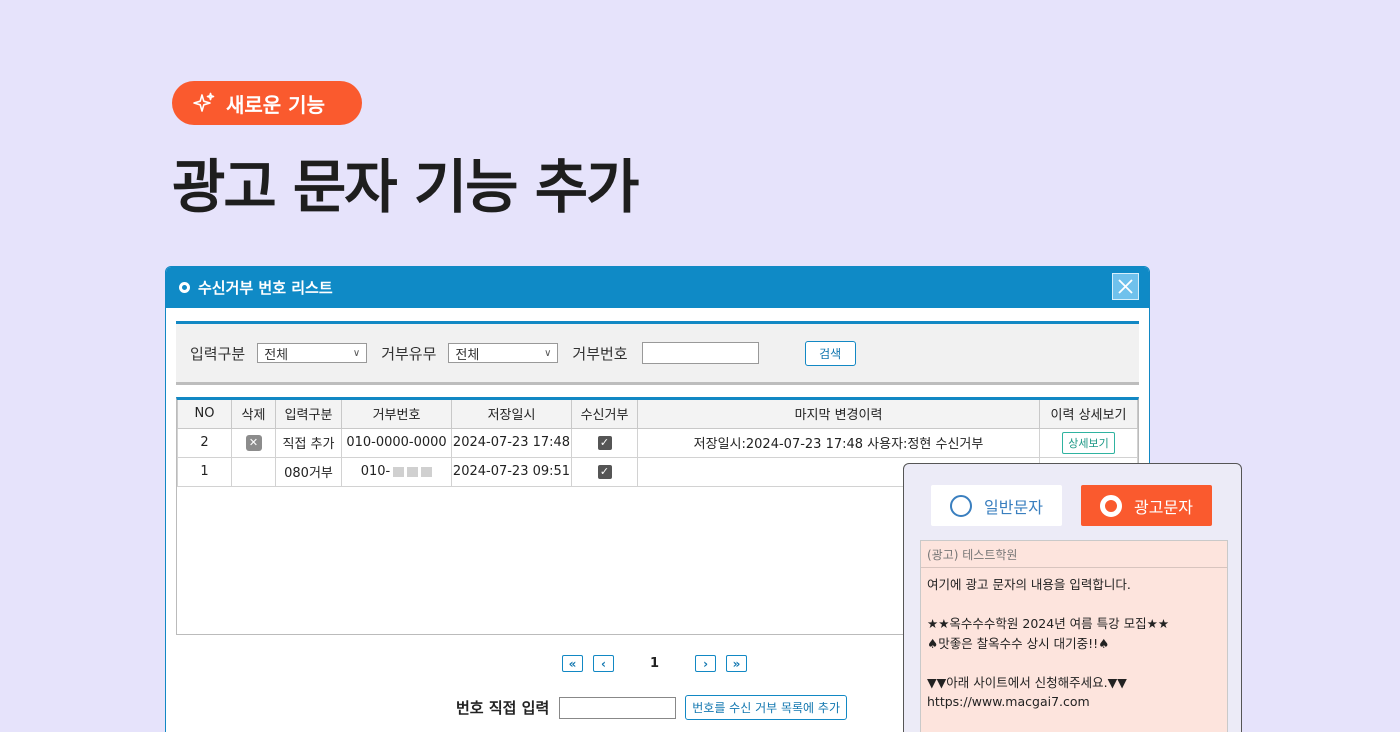 The image size is (1400, 732). I want to click on page-title: 광고 문자 기능 추가, so click(405, 187).